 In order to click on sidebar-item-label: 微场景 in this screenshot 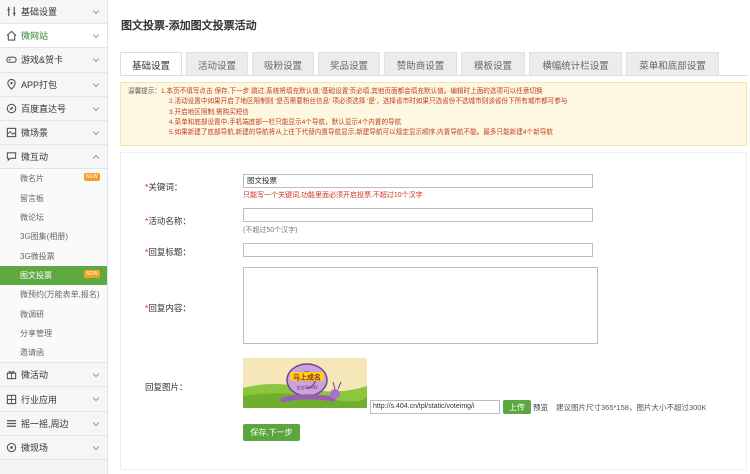, I will do `click(35, 133)`.